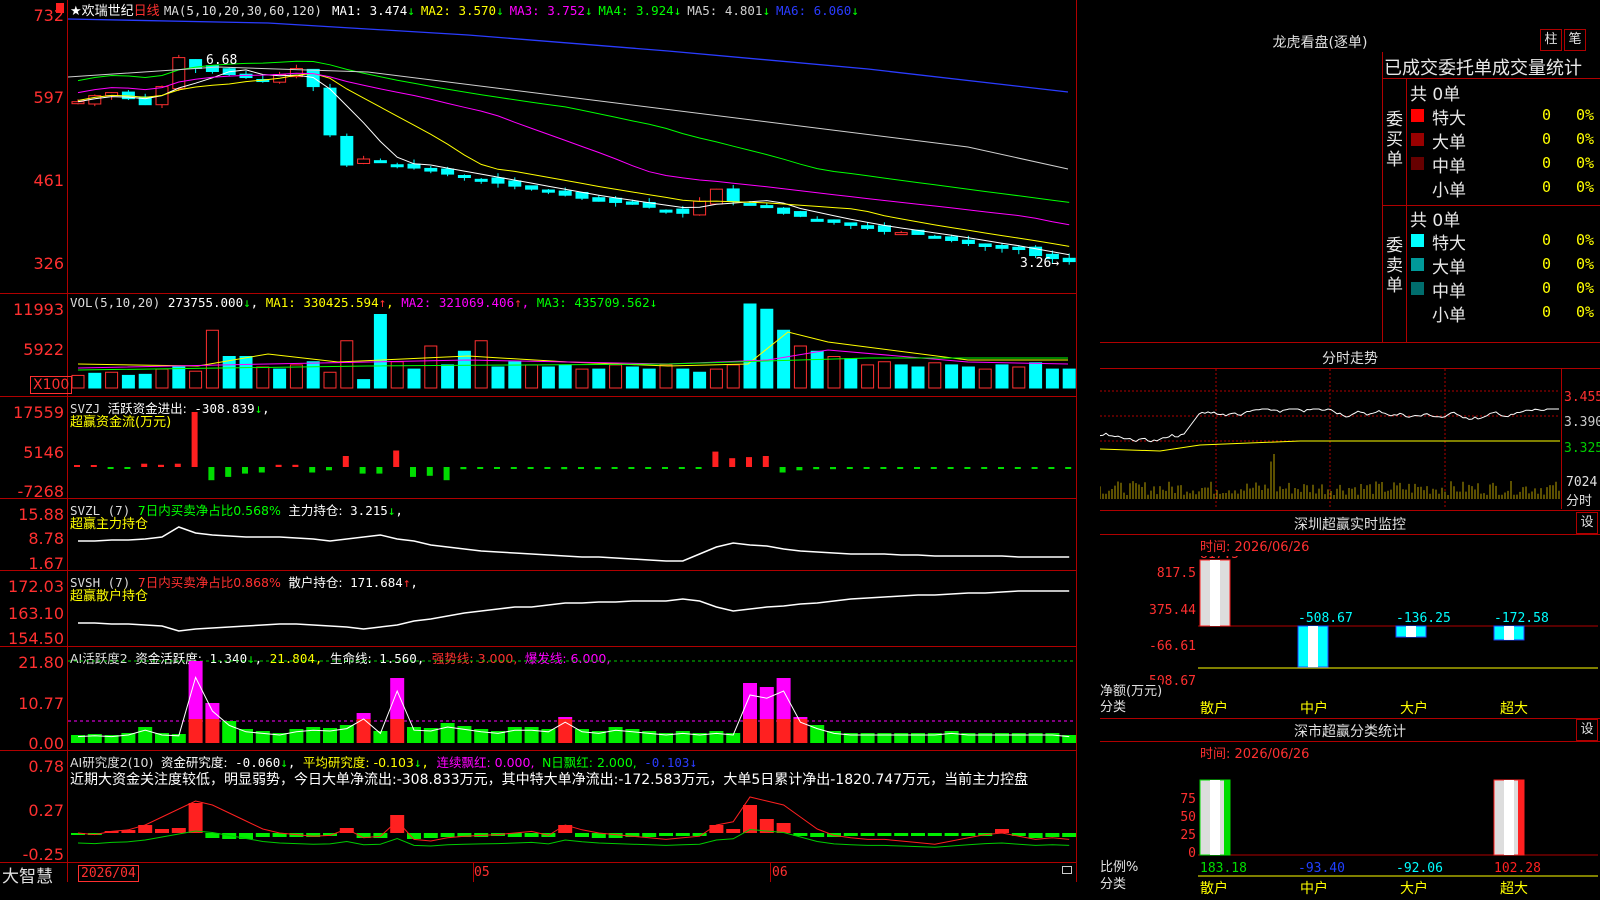  Describe the element at coordinates (1215, 817) in the screenshot. I see `sz-stats-bar-highlight` at that location.